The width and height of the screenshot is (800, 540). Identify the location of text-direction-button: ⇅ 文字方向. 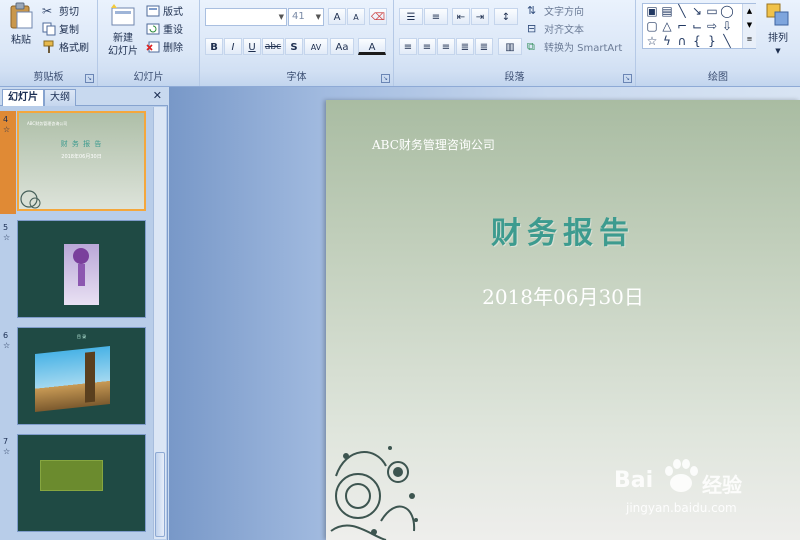
(555, 10).